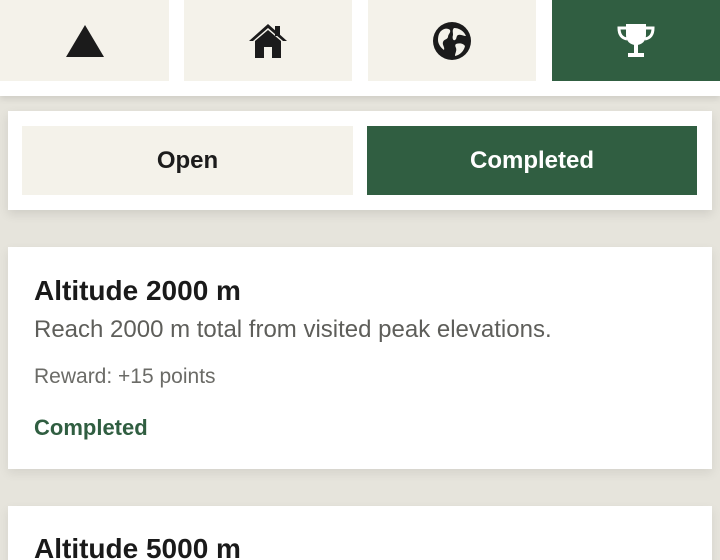 This screenshot has width=720, height=560. What do you see at coordinates (91, 427) in the screenshot?
I see `challenge-status-badge: Completed` at bounding box center [91, 427].